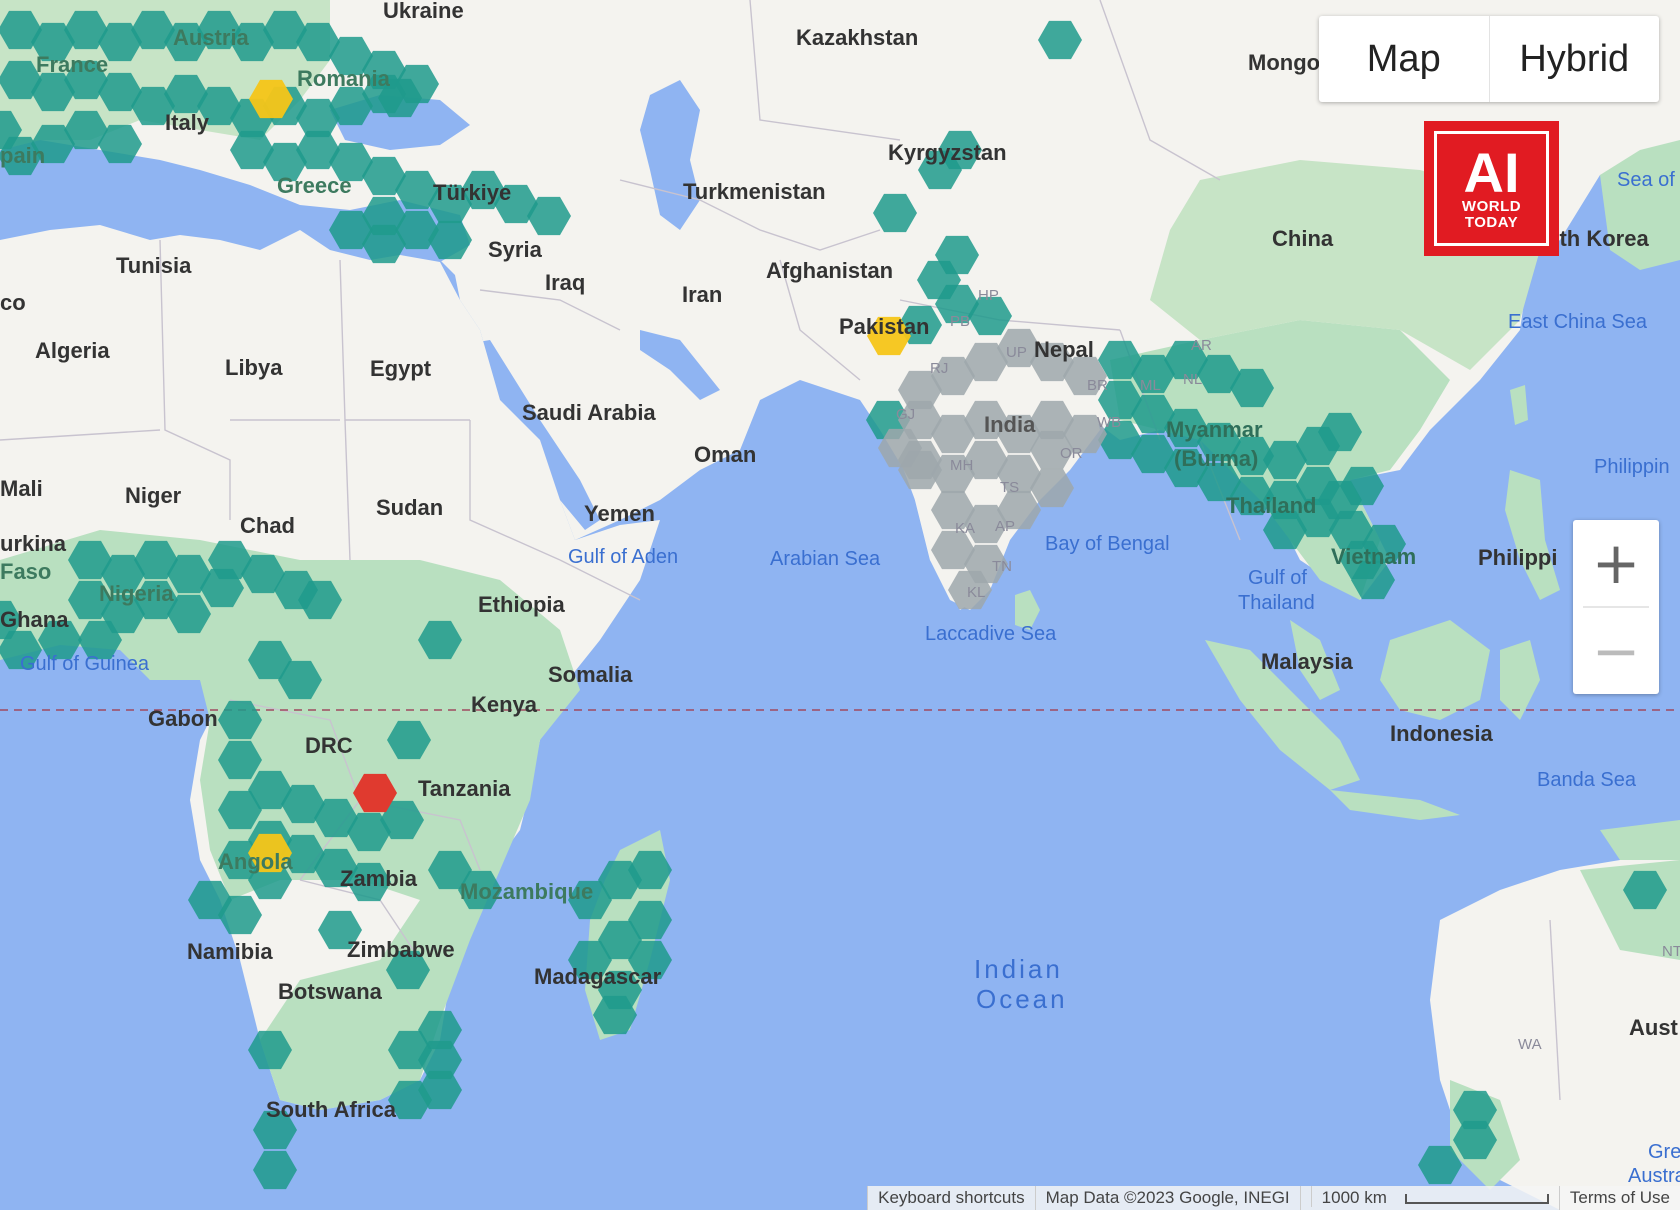 This screenshot has width=1680, height=1210. I want to click on label-laccadive-sea: Laccadive Sea, so click(991, 634).